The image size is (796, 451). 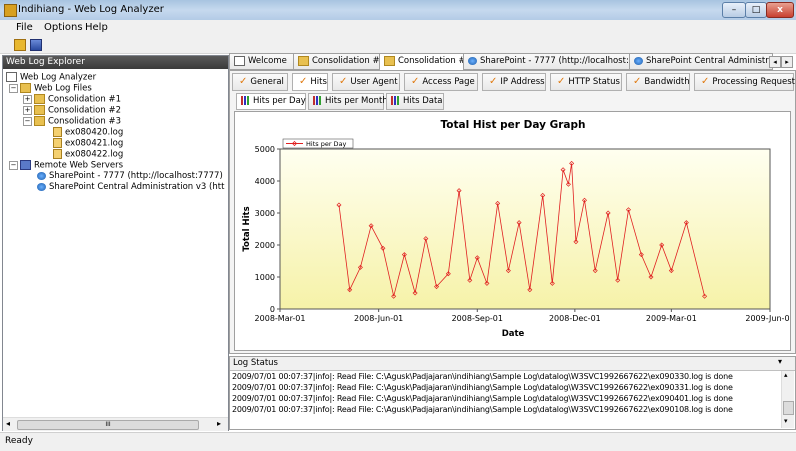 I want to click on status-text: Ready, so click(x=19, y=441).